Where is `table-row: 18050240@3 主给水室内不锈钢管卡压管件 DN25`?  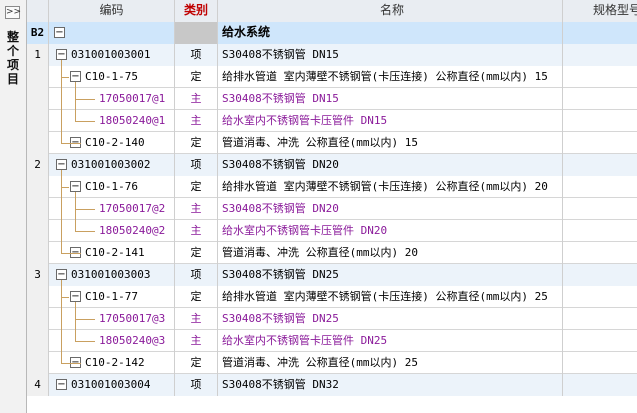
table-row: 18050240@3 主给水室内不锈钢管卡压管件 DN25 is located at coordinates (332, 341).